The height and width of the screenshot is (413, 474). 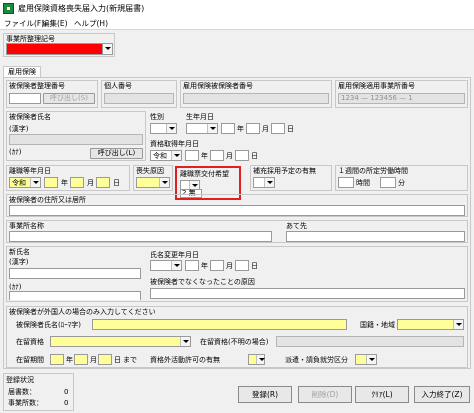 I want to click on rehire-plan-label: 補充採用予定の有無, so click(x=284, y=171).